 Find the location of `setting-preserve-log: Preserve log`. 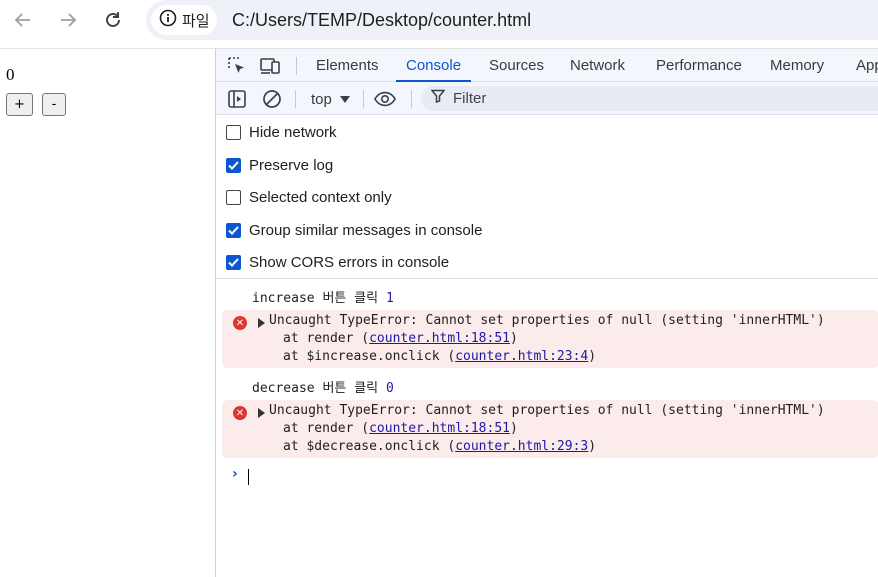

setting-preserve-log: Preserve log is located at coordinates (279, 165).